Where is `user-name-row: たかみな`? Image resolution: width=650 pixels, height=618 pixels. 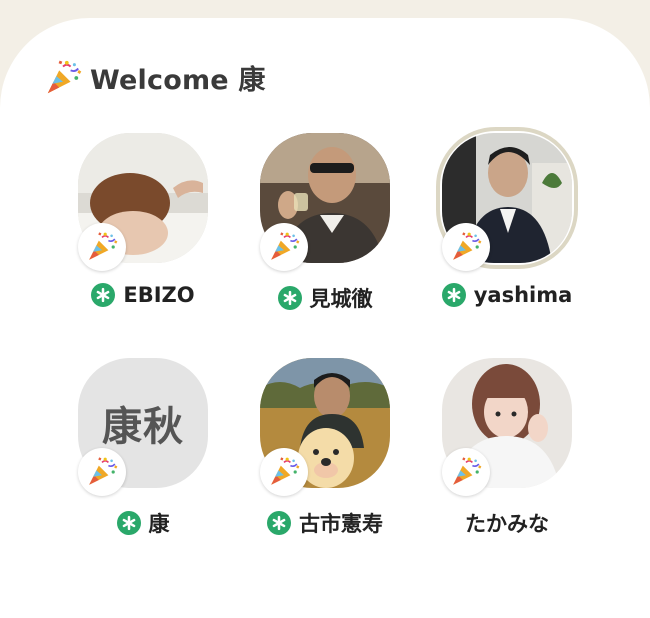 user-name-row: たかみな is located at coordinates (507, 523).